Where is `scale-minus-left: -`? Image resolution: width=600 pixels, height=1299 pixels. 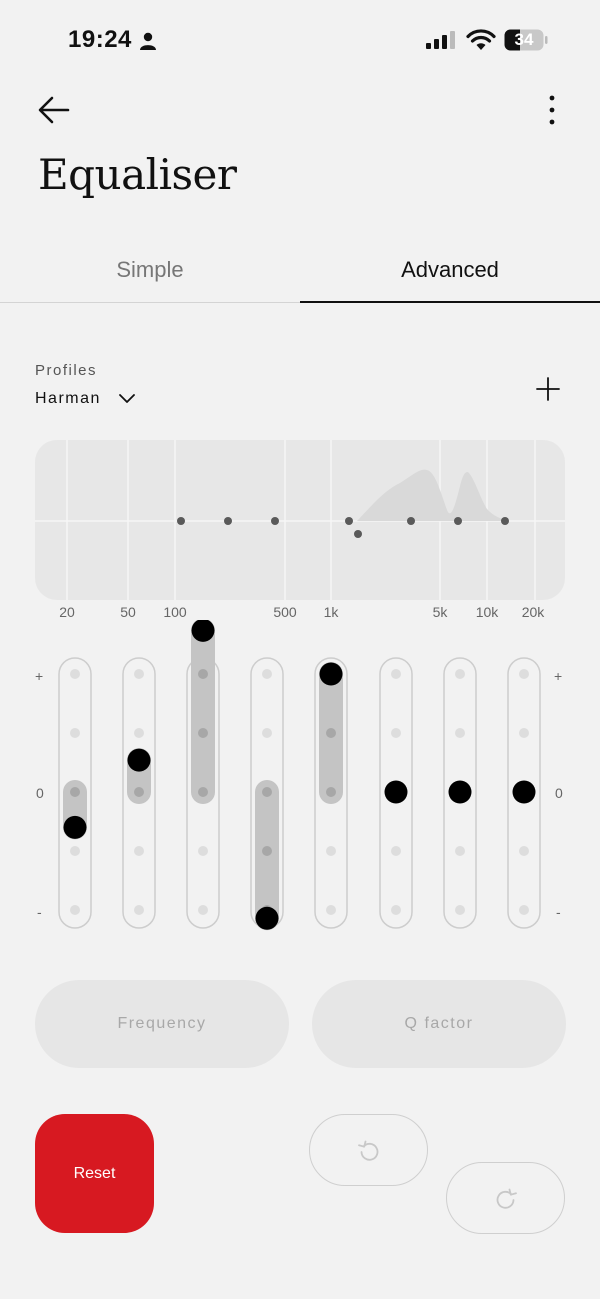
scale-minus-left: - is located at coordinates (39, 912).